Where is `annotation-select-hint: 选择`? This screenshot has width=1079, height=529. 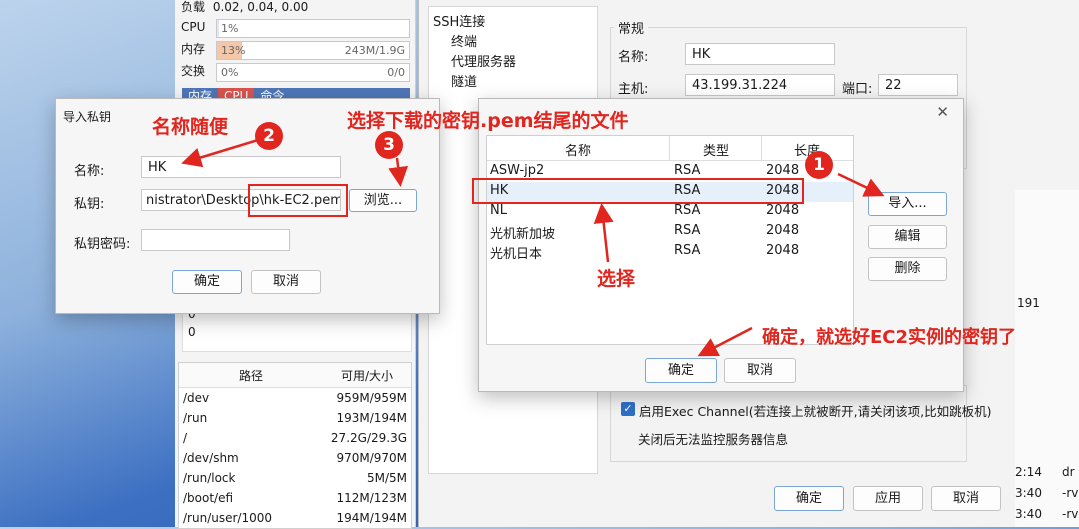
annotation-select-hint: 选择 is located at coordinates (616, 279).